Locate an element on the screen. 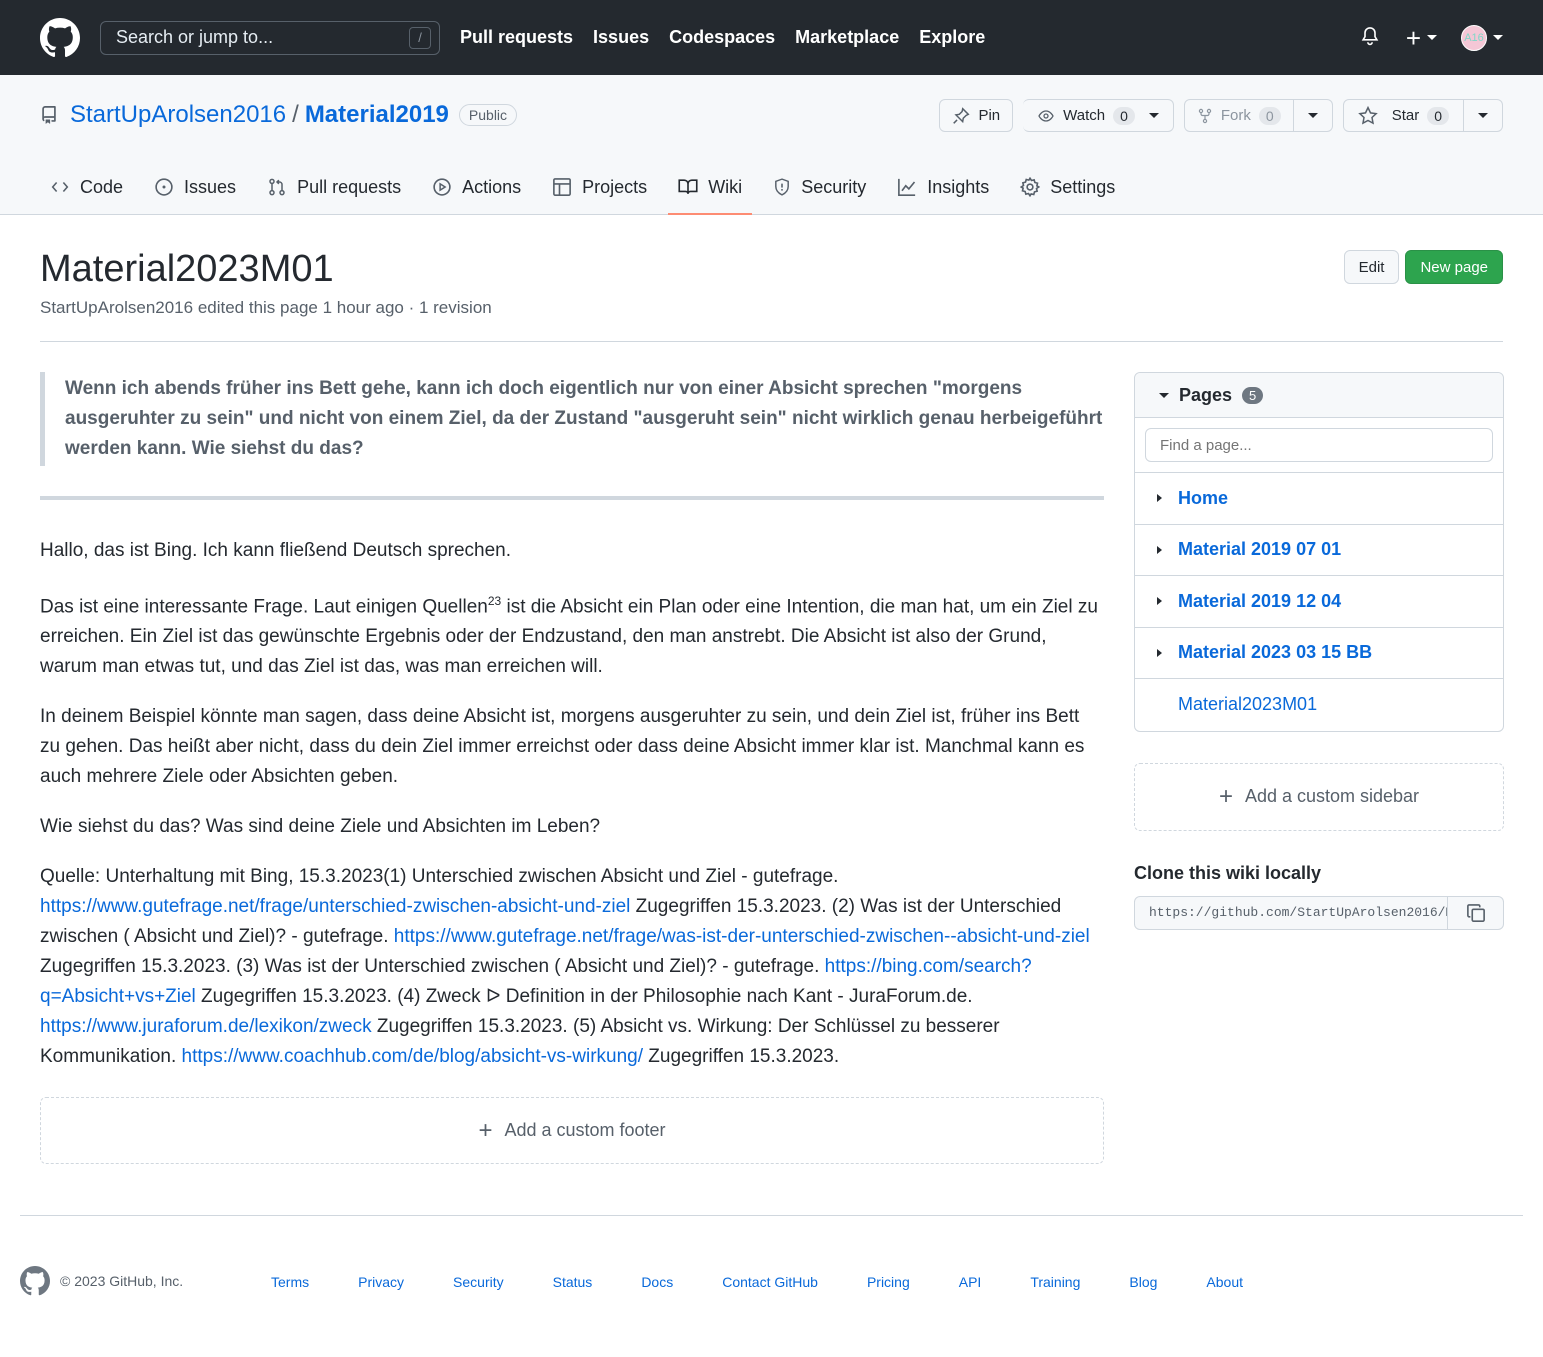 Image resolution: width=1543 pixels, height=1357 pixels. search-input: Search or jump to... / is located at coordinates (270, 37).